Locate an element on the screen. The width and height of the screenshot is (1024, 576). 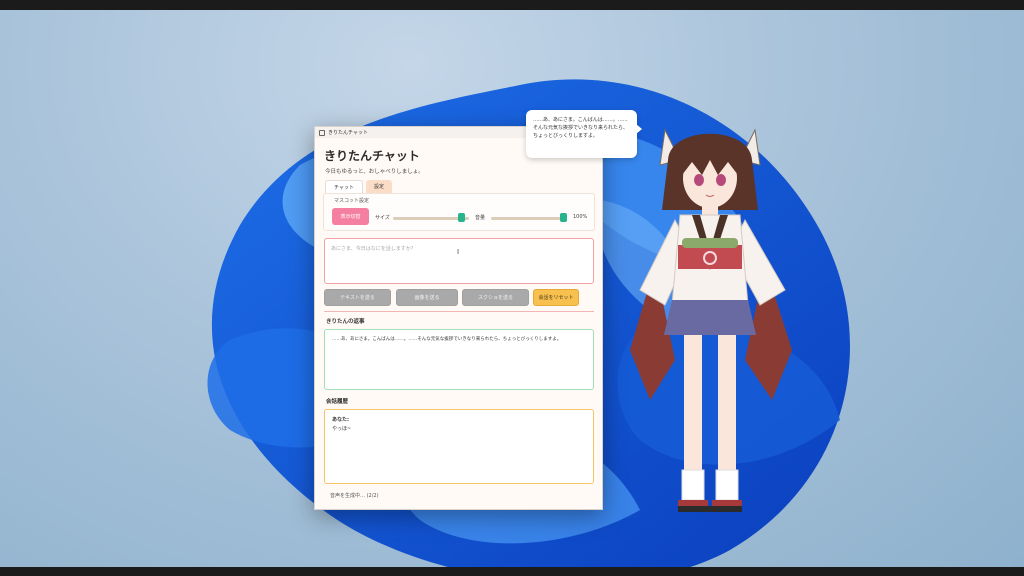
send-image-button: 画像を送る is located at coordinates (427, 297).